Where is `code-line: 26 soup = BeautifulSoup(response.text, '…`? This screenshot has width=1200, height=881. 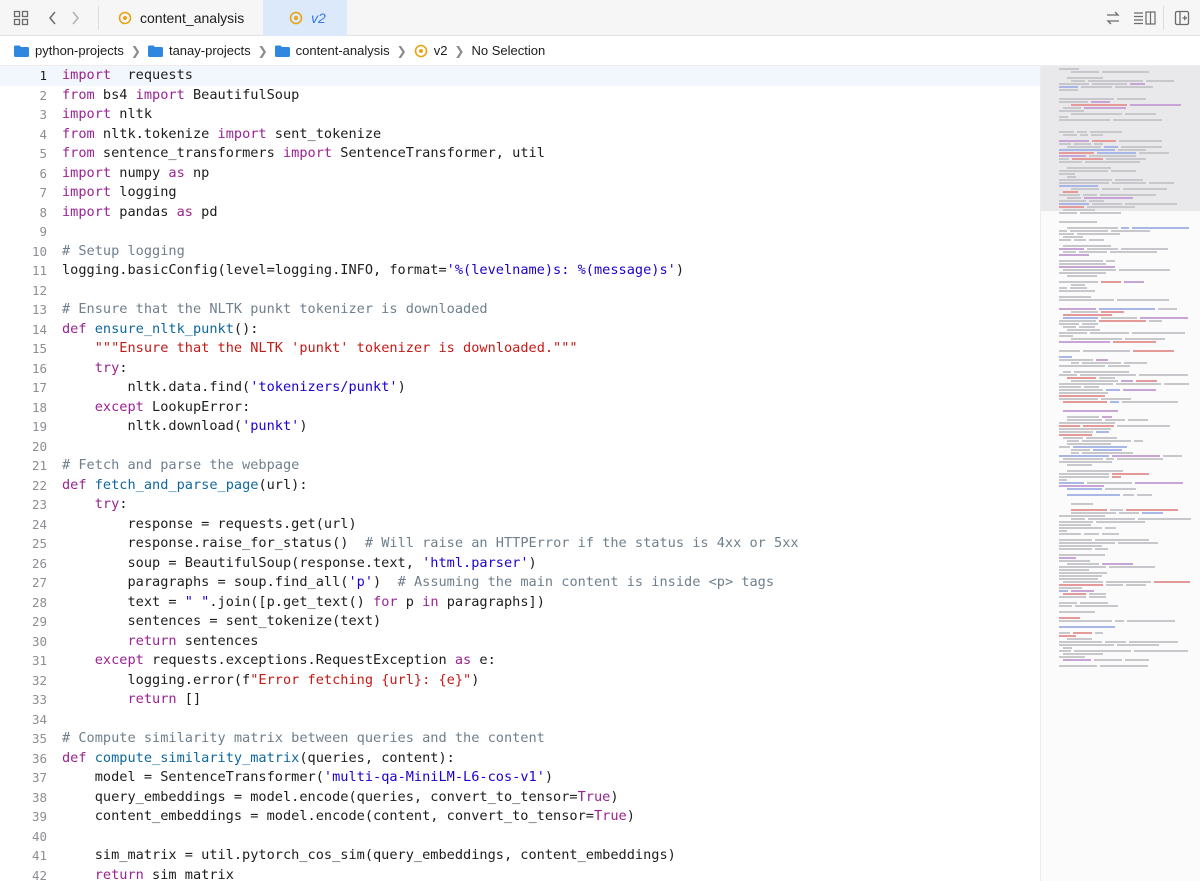
code-line: 26 soup = BeautifulSoup(response.text, '… is located at coordinates (520, 564).